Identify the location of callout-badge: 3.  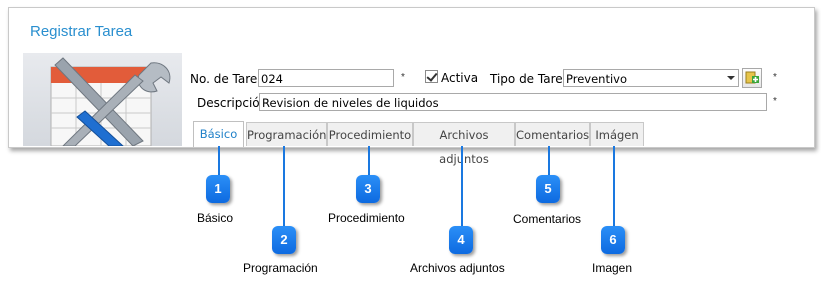
(368, 189).